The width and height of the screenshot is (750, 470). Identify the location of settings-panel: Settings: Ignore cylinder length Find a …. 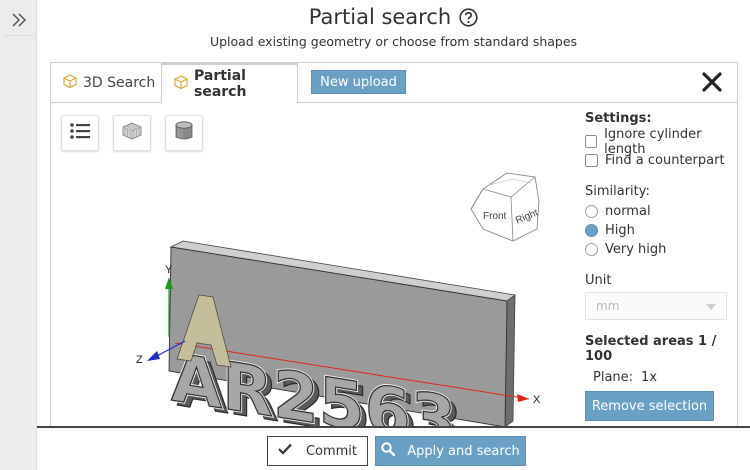
(660, 266).